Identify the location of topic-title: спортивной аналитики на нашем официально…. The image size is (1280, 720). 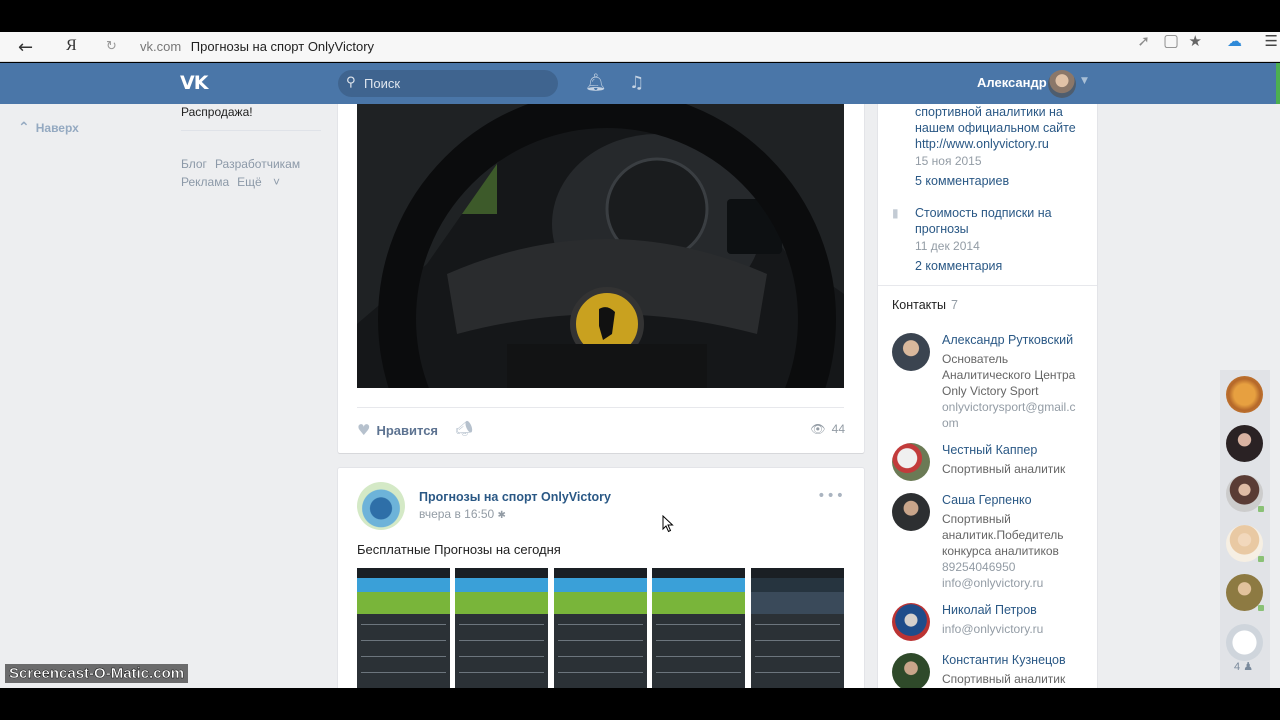
(1000, 128).